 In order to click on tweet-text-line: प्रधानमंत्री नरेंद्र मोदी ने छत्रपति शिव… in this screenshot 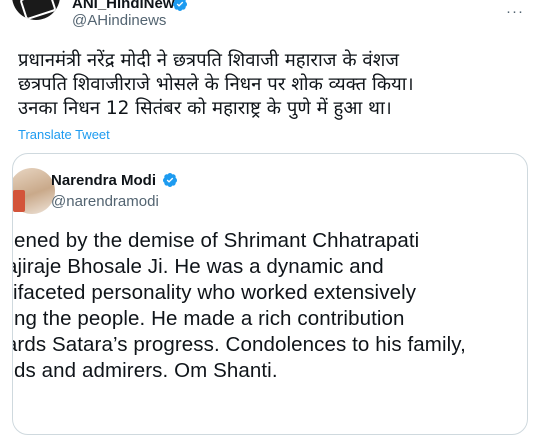, I will do `click(209, 60)`.